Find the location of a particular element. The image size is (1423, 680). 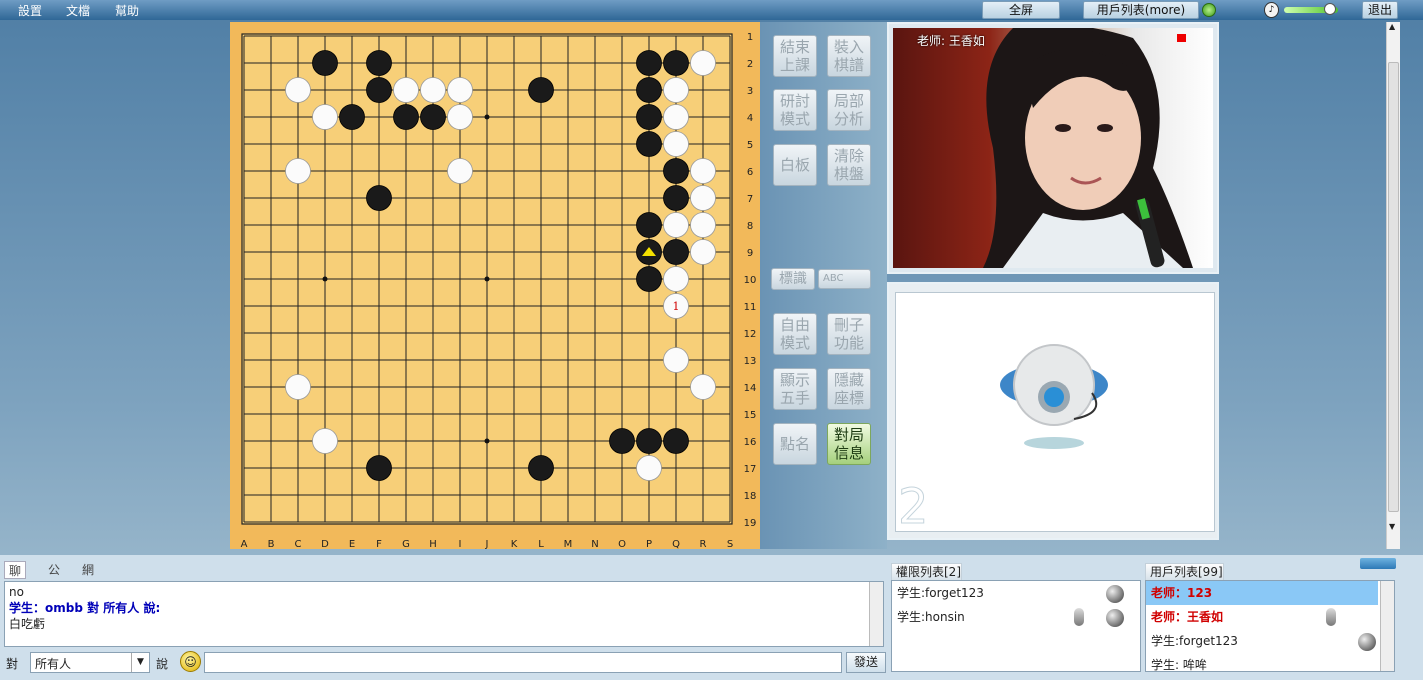

column-label: K is located at coordinates (514, 544).